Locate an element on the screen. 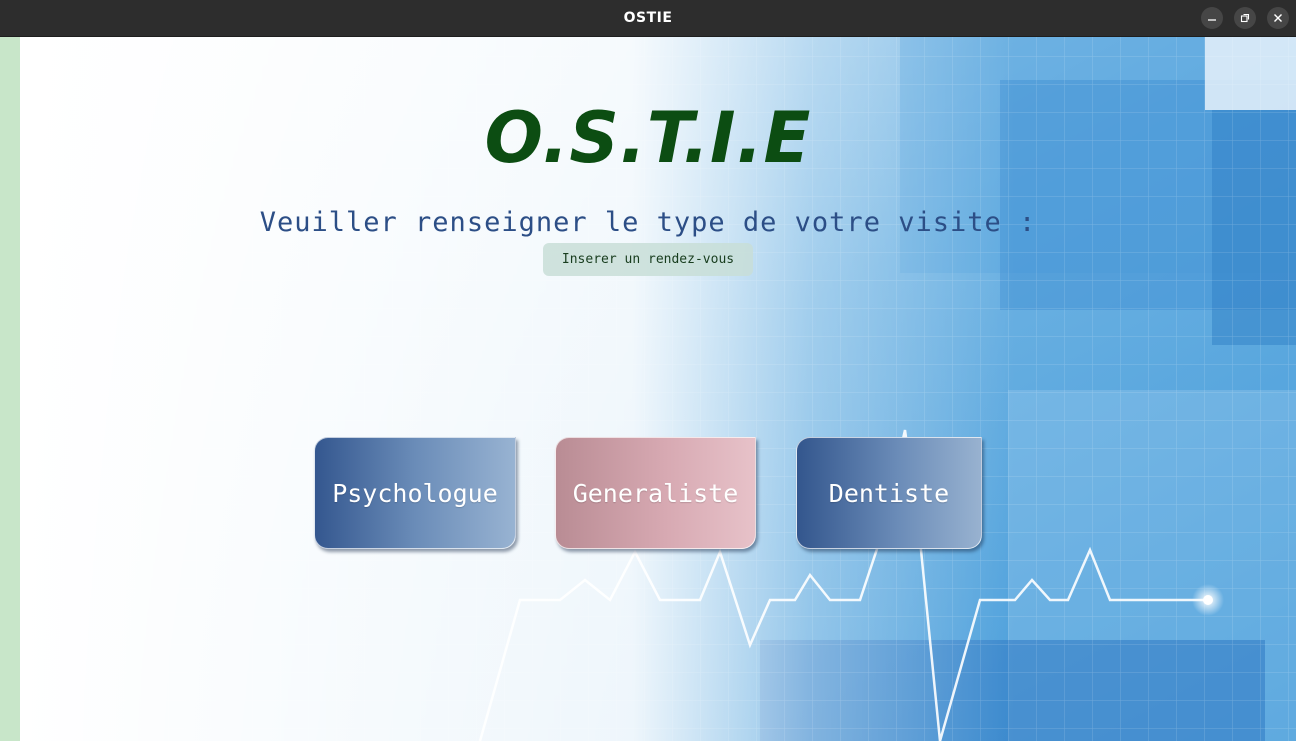 The image size is (1296, 741). dentiste-button: Dentiste is located at coordinates (889, 493).